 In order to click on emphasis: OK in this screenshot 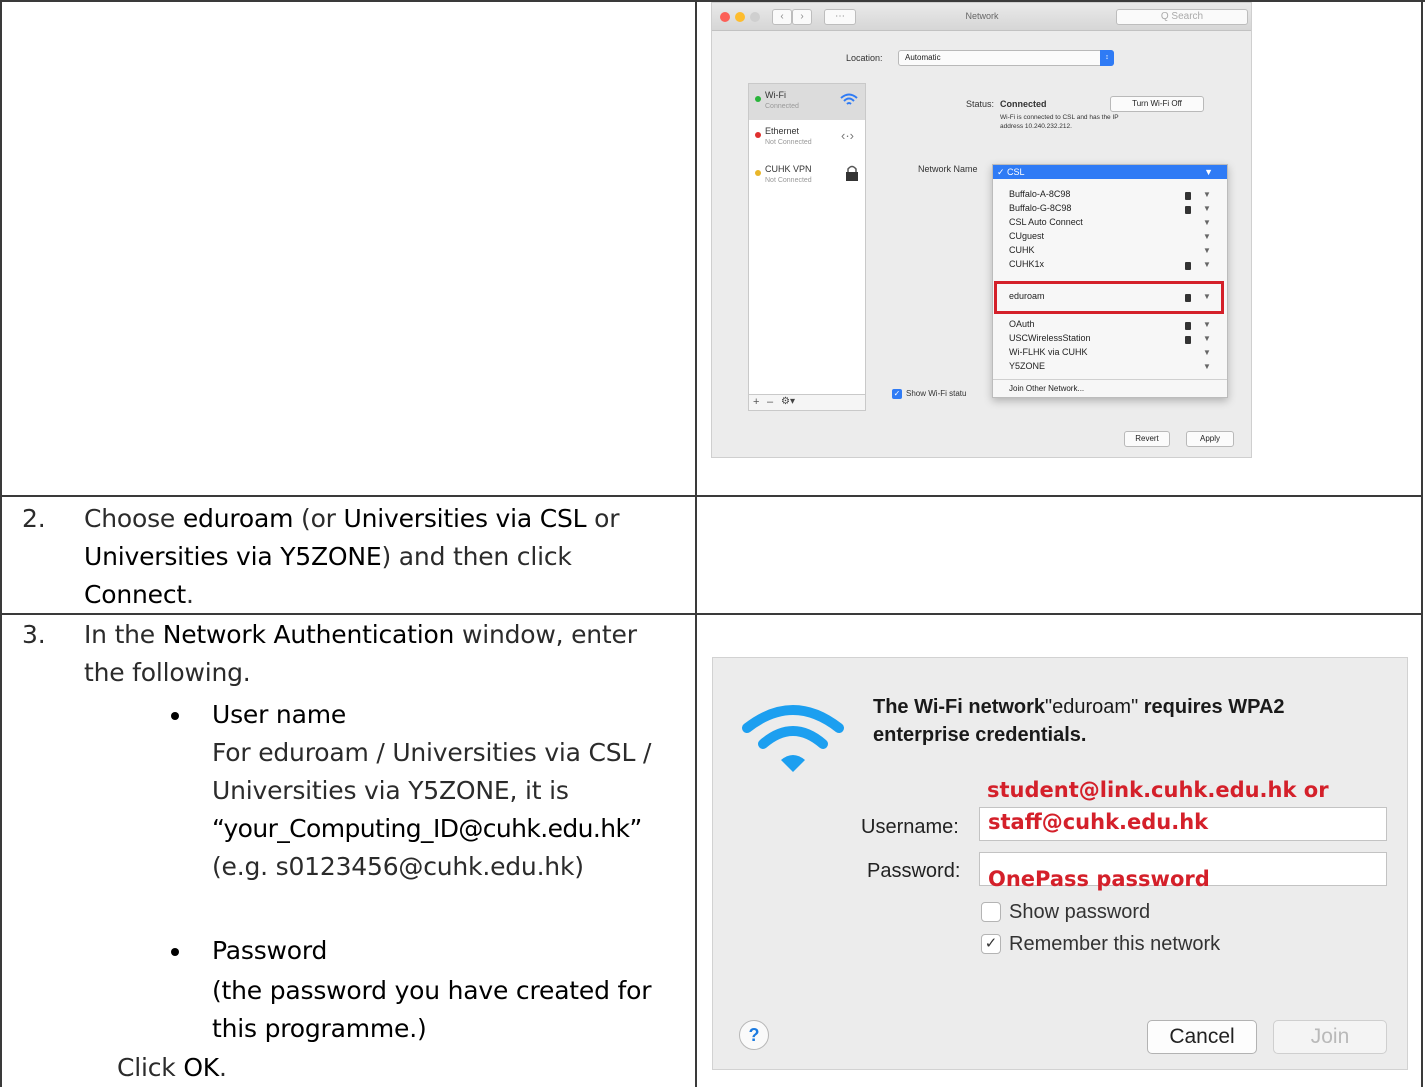, I will do `click(201, 1067)`.